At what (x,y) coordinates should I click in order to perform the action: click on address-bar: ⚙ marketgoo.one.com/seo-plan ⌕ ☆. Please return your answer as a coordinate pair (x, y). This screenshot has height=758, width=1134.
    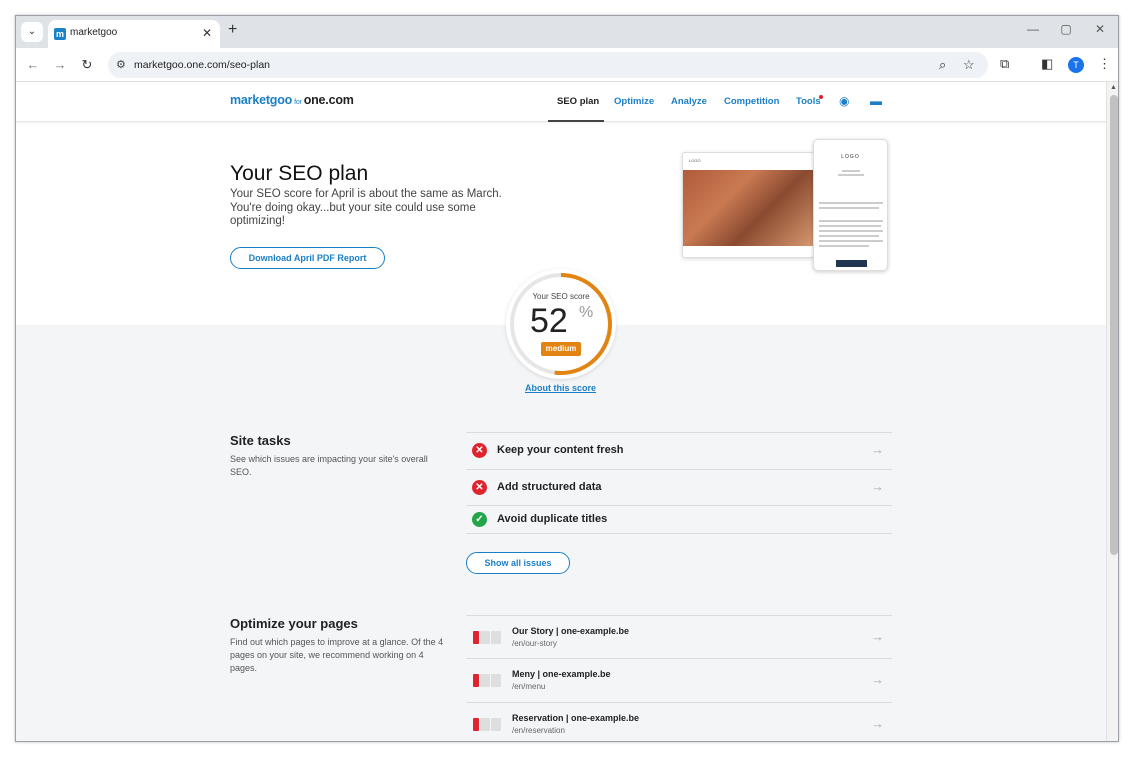
    Looking at the image, I should click on (548, 65).